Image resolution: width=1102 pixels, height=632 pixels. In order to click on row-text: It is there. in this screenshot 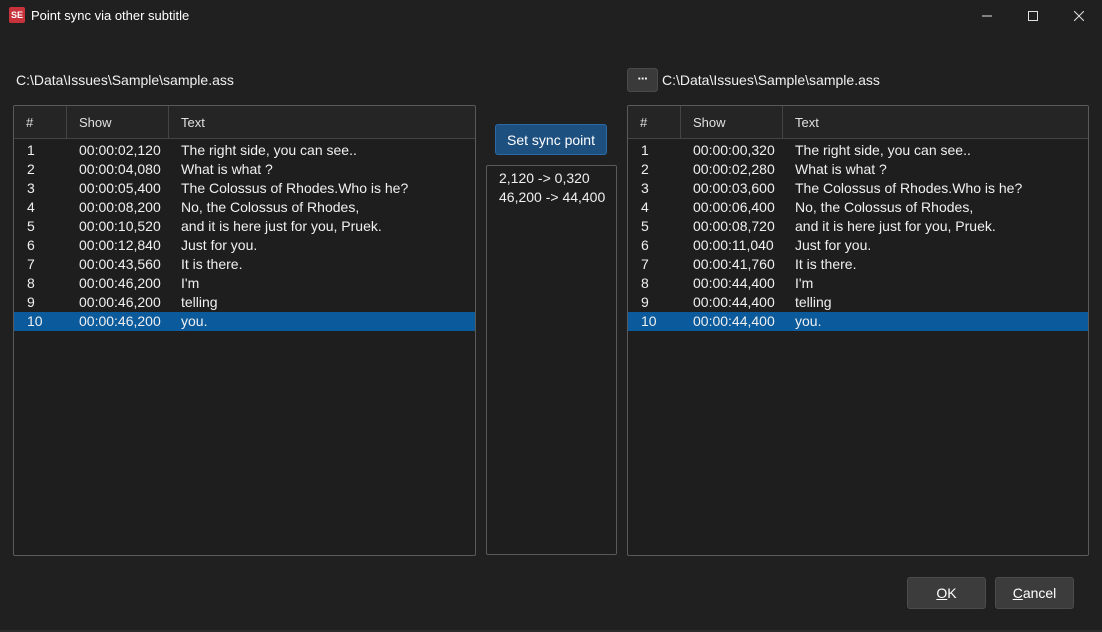, I will do `click(212, 264)`.